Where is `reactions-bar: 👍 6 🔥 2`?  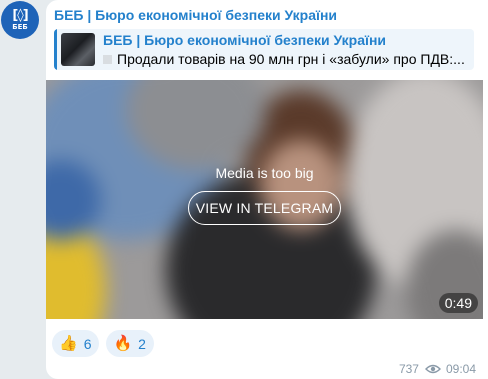 reactions-bar: 👍 6 🔥 2 is located at coordinates (106, 343).